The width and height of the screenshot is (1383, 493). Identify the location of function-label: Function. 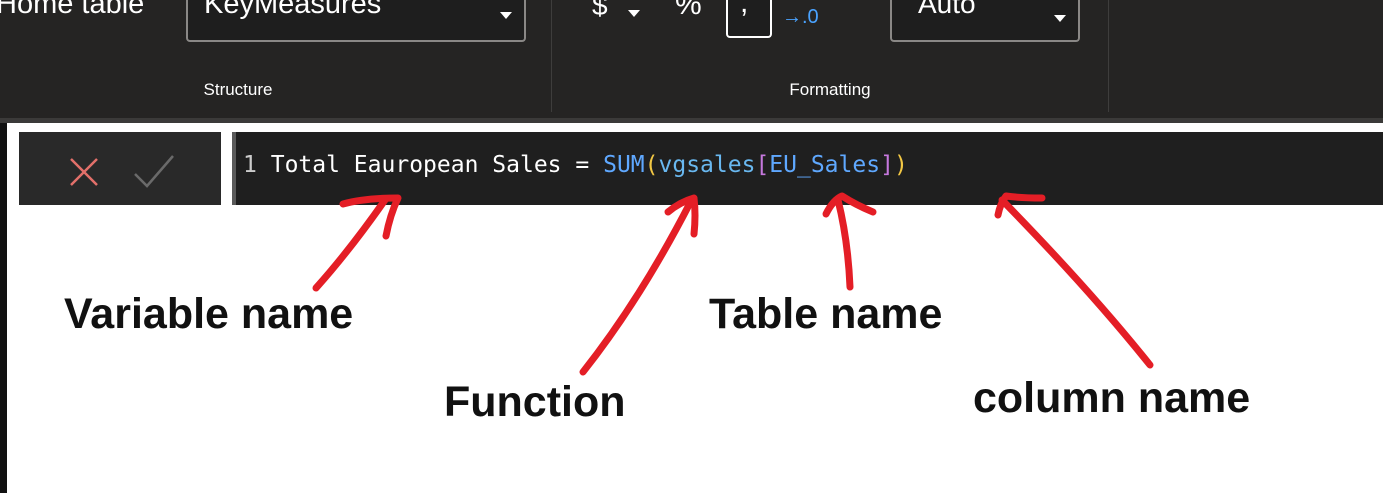
(535, 402).